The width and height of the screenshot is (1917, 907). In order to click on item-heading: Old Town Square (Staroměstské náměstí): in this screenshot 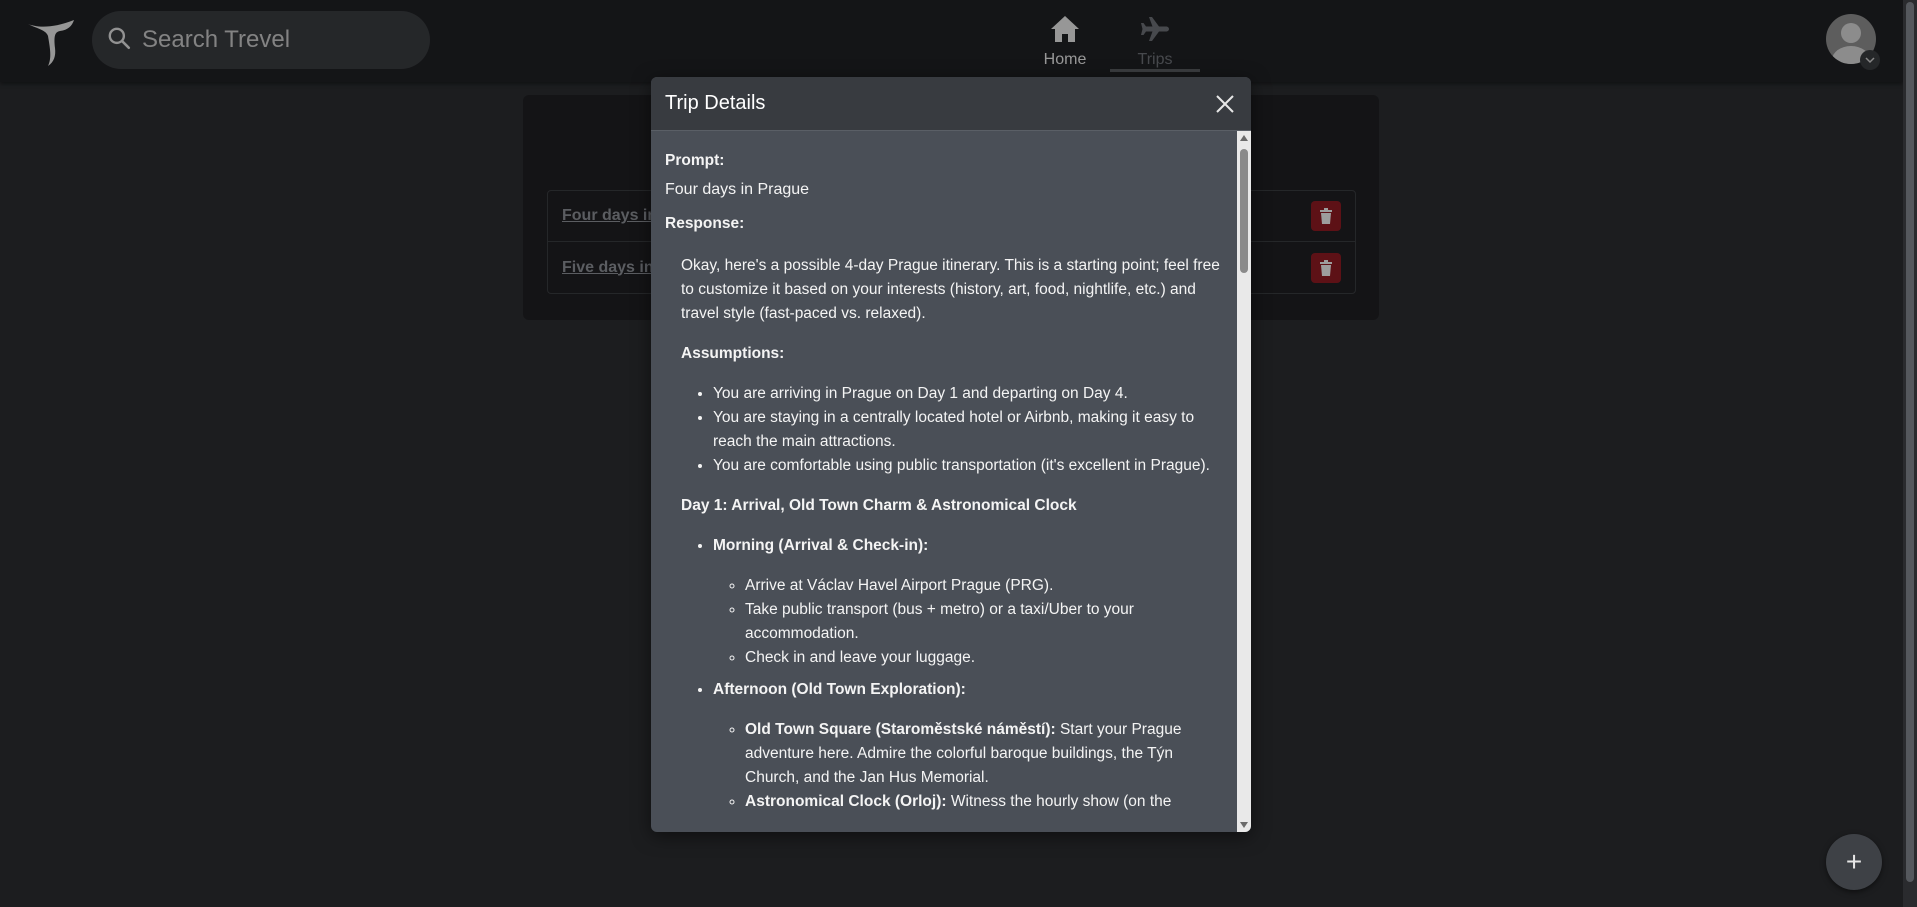, I will do `click(900, 729)`.